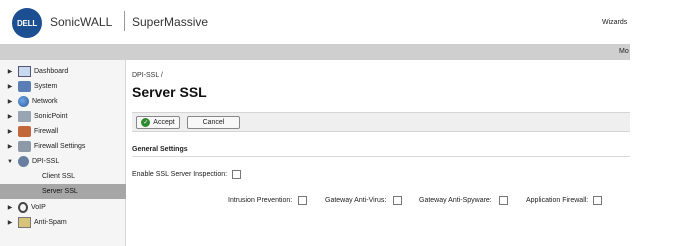 Image resolution: width=700 pixels, height=246 pixels. I want to click on sidebar-item-label: Dashboard, so click(51, 71).